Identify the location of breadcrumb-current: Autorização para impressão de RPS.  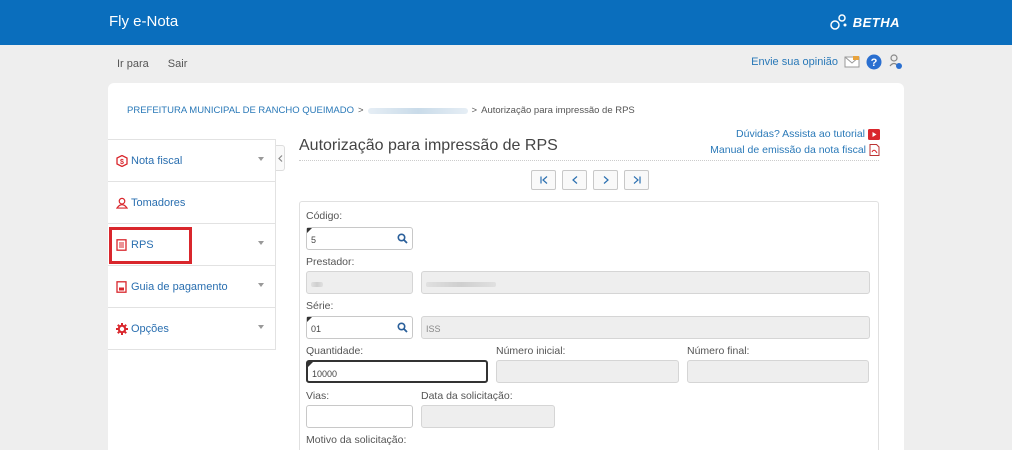
(558, 110).